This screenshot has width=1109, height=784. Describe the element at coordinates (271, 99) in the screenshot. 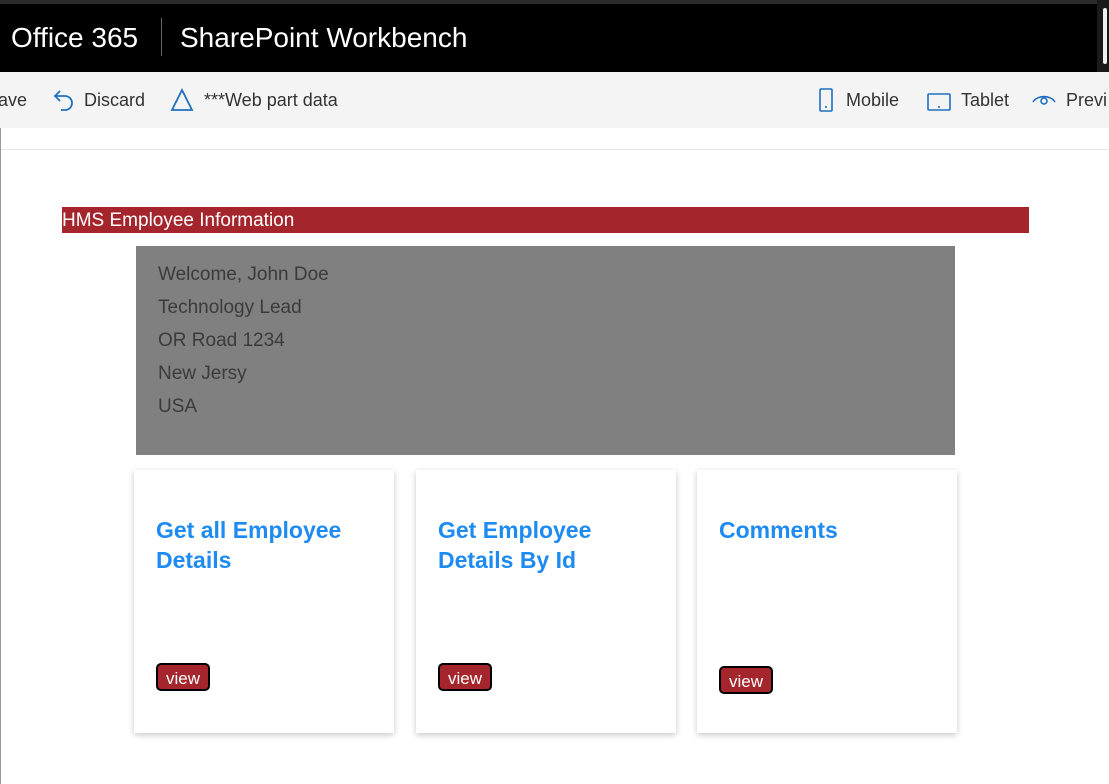

I see `web-part-data-label: ***Web part data` at that location.